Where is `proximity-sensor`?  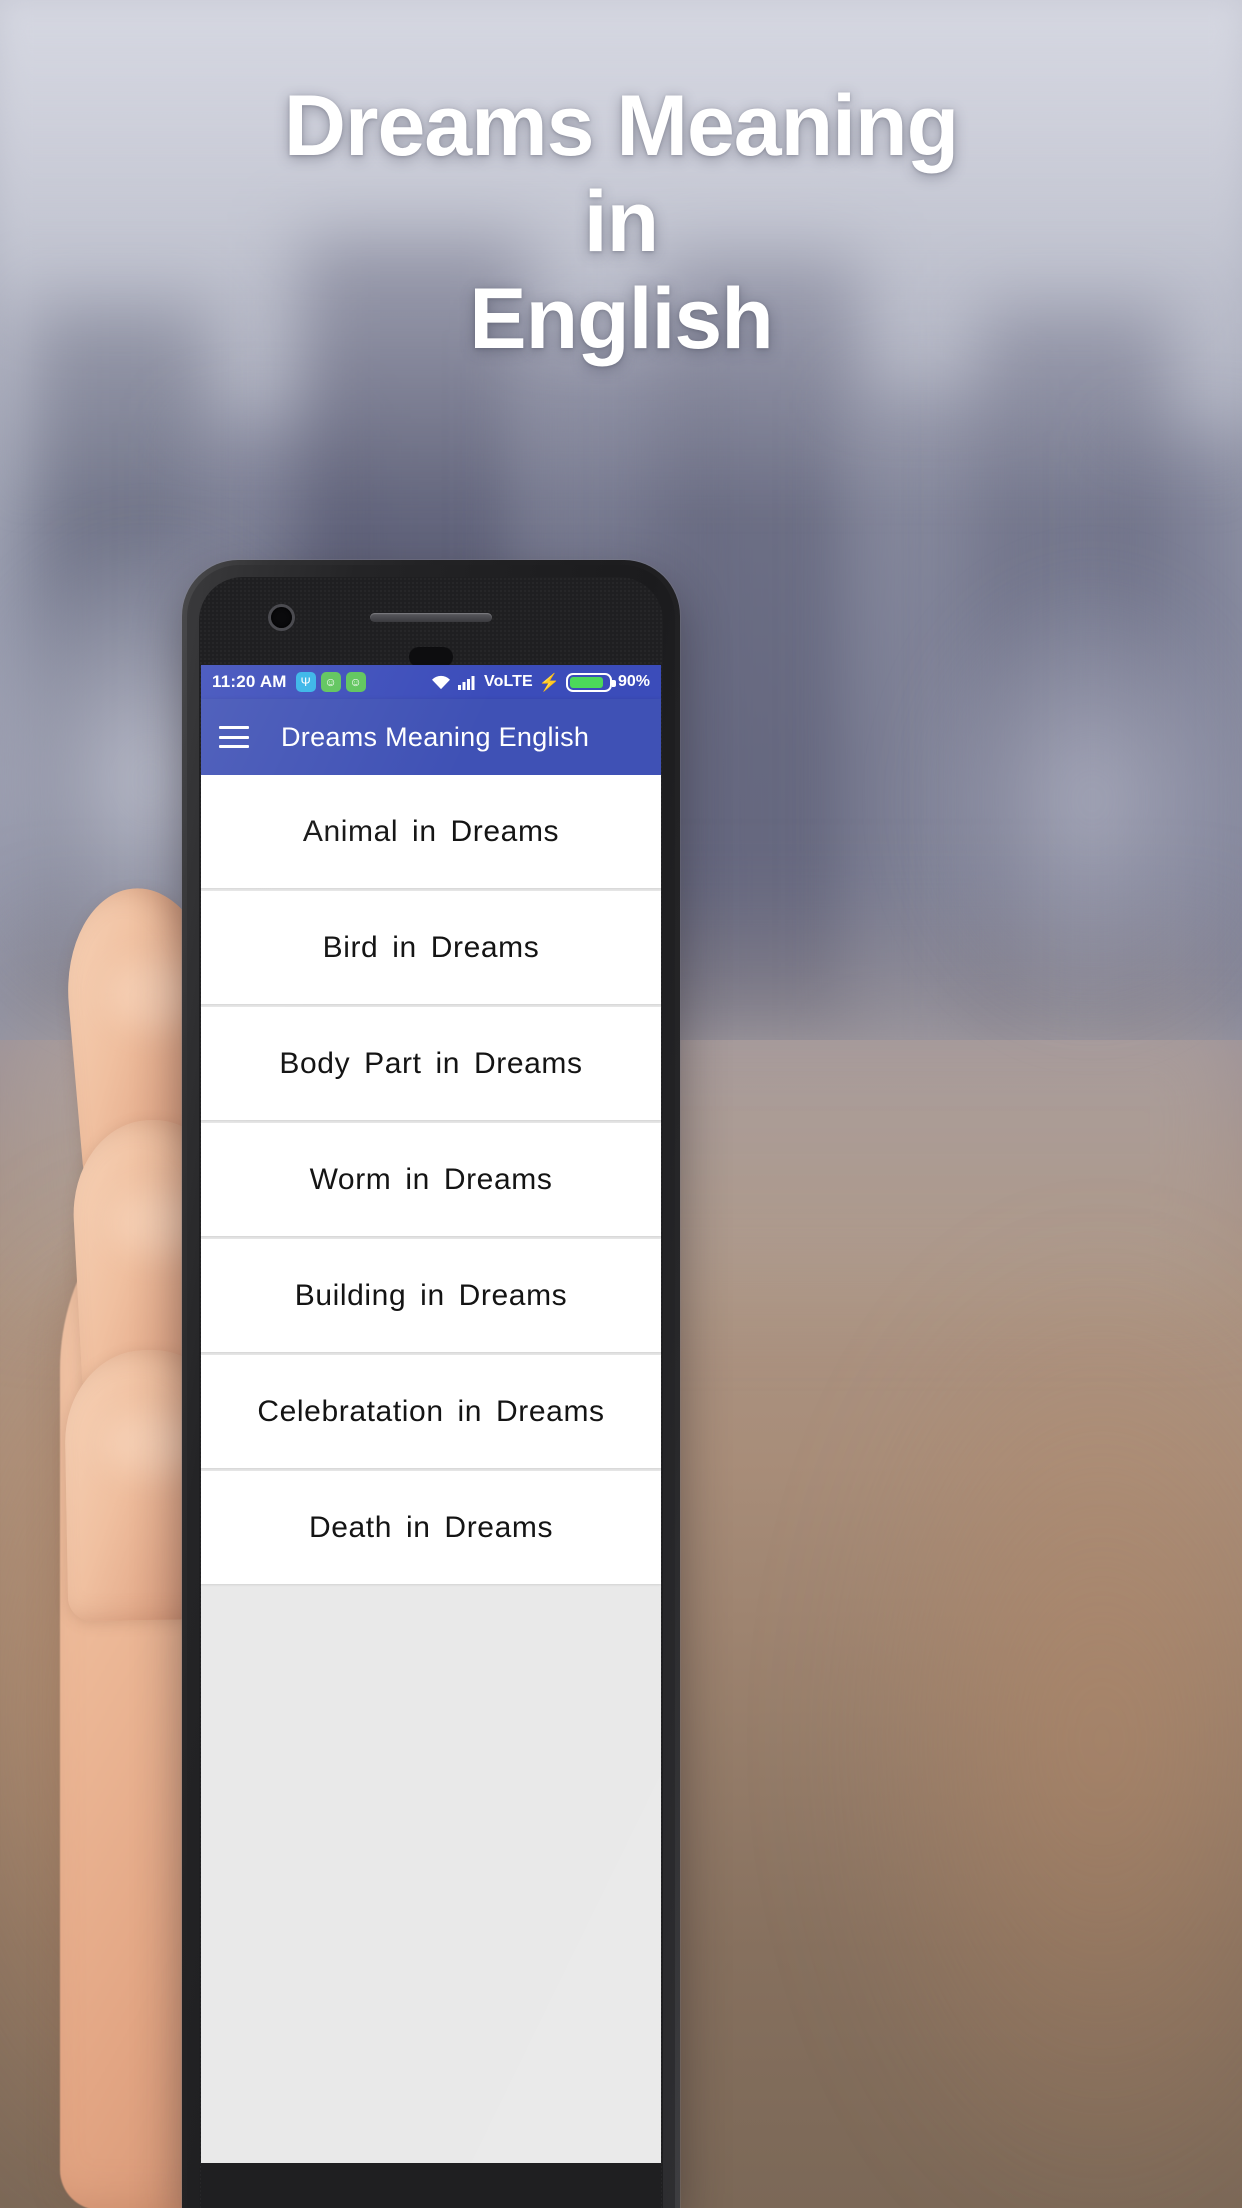
proximity-sensor is located at coordinates (431, 657).